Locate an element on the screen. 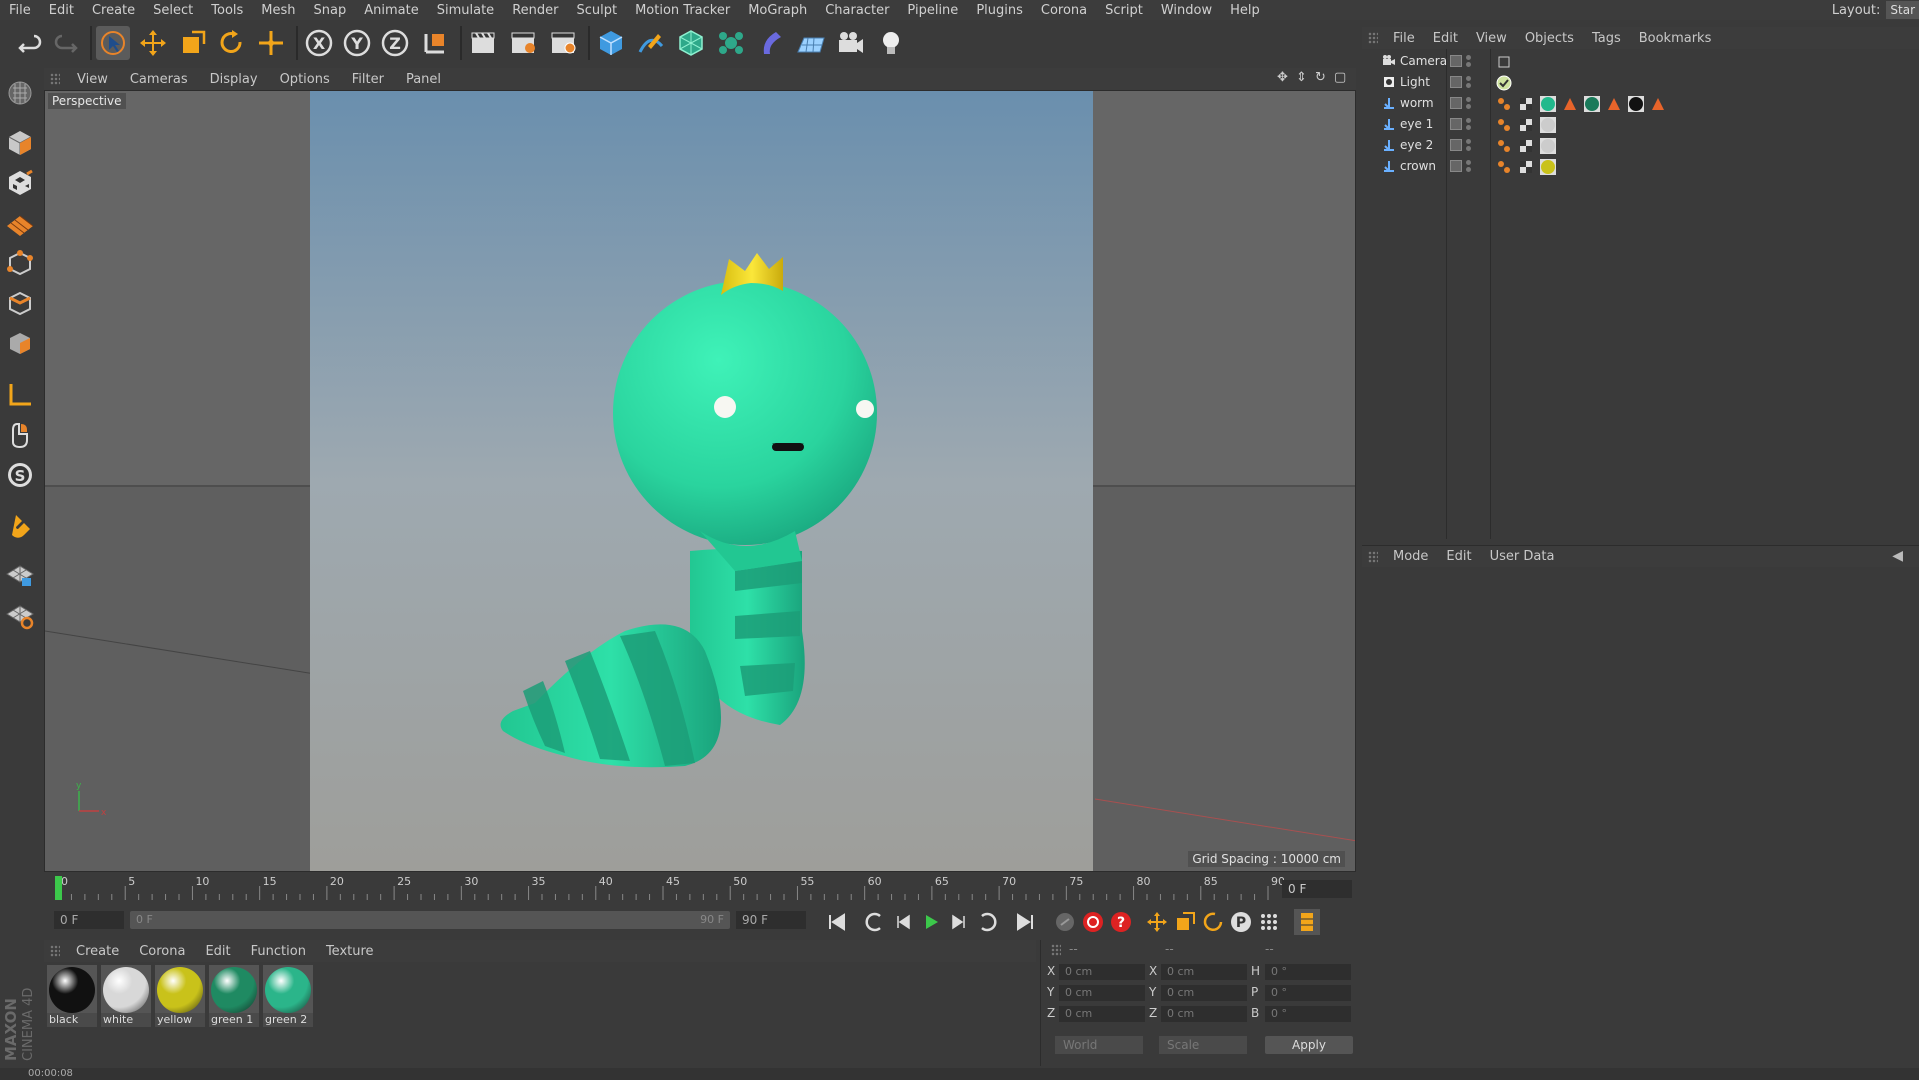  menu-window: Window is located at coordinates (1186, 10).